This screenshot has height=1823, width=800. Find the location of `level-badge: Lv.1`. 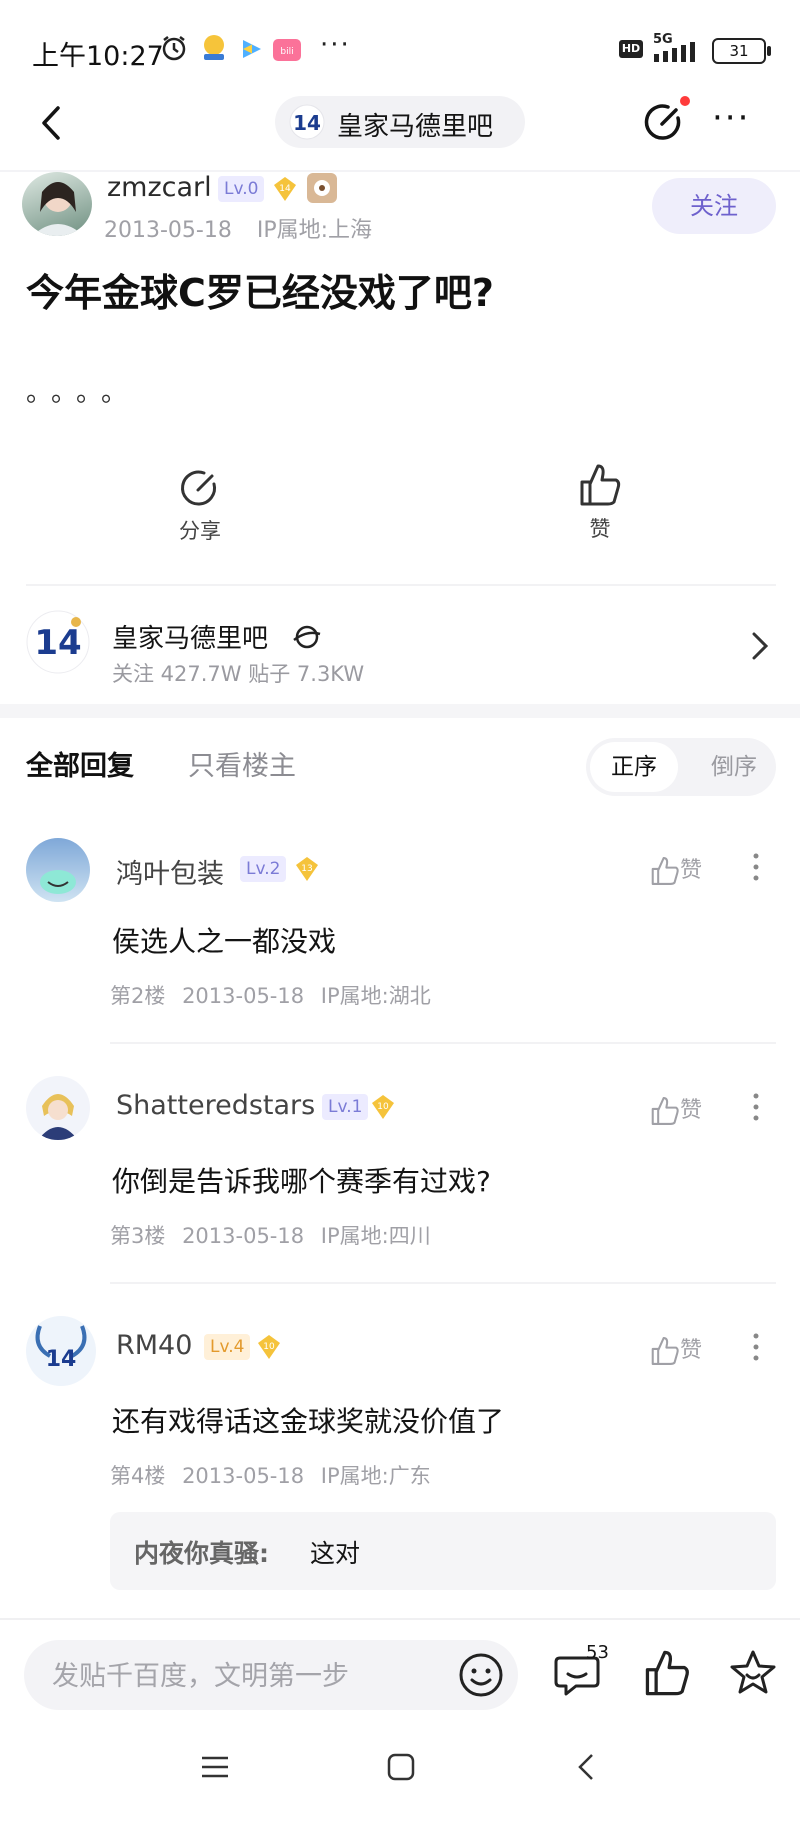

level-badge: Lv.1 is located at coordinates (345, 1107).